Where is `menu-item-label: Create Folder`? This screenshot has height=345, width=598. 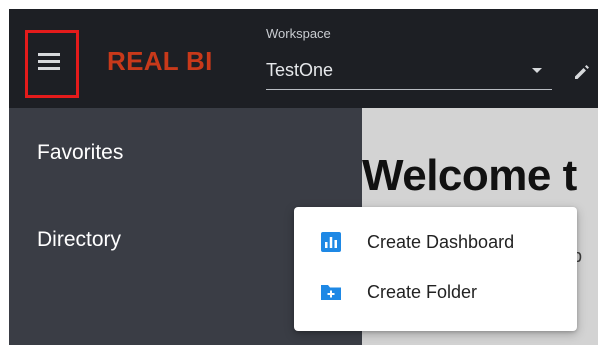
menu-item-label: Create Folder is located at coordinates (422, 292).